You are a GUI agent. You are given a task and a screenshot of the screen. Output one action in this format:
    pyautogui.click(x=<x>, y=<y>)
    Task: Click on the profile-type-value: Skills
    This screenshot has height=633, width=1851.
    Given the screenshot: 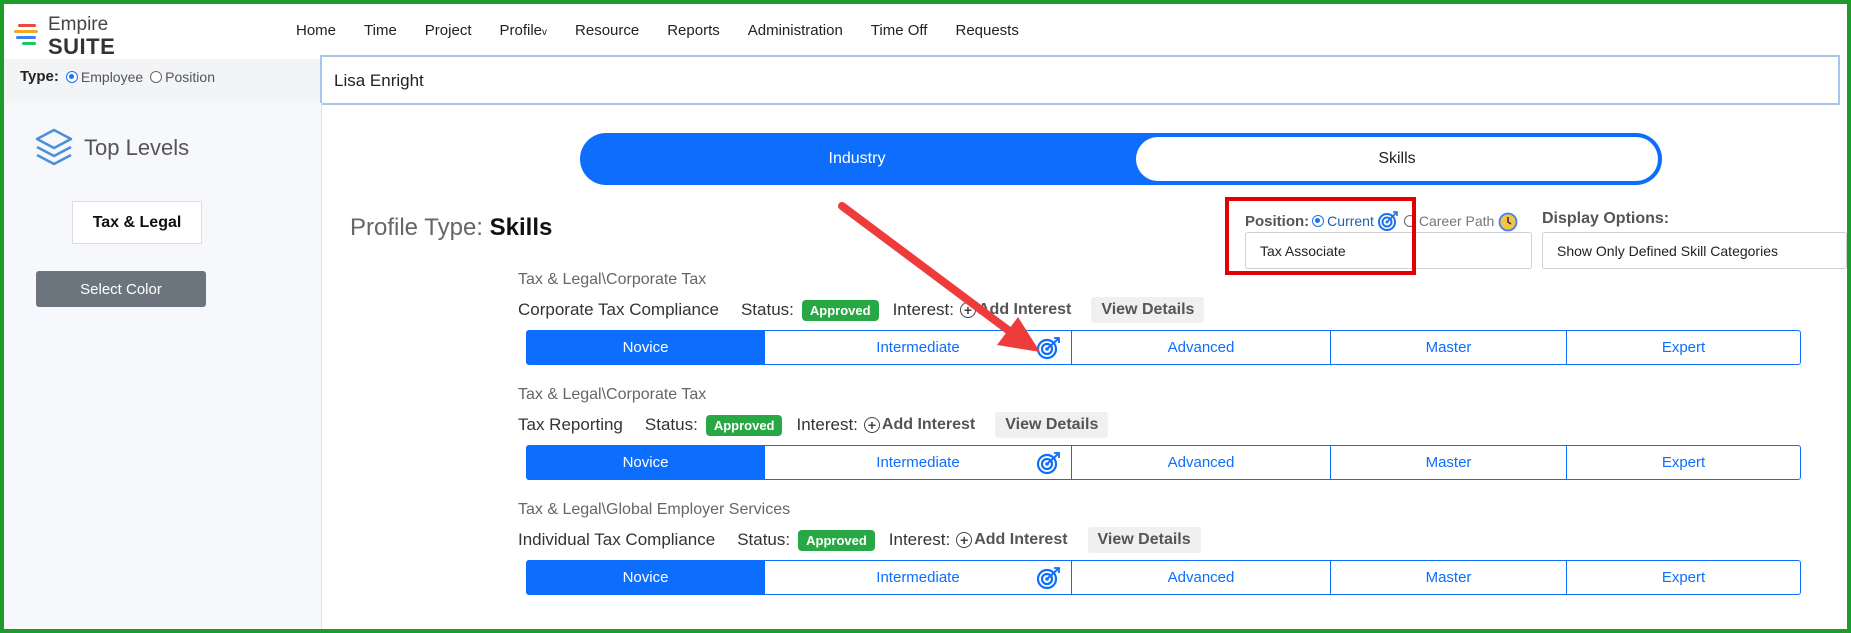 What is the action you would take?
    pyautogui.click(x=521, y=227)
    